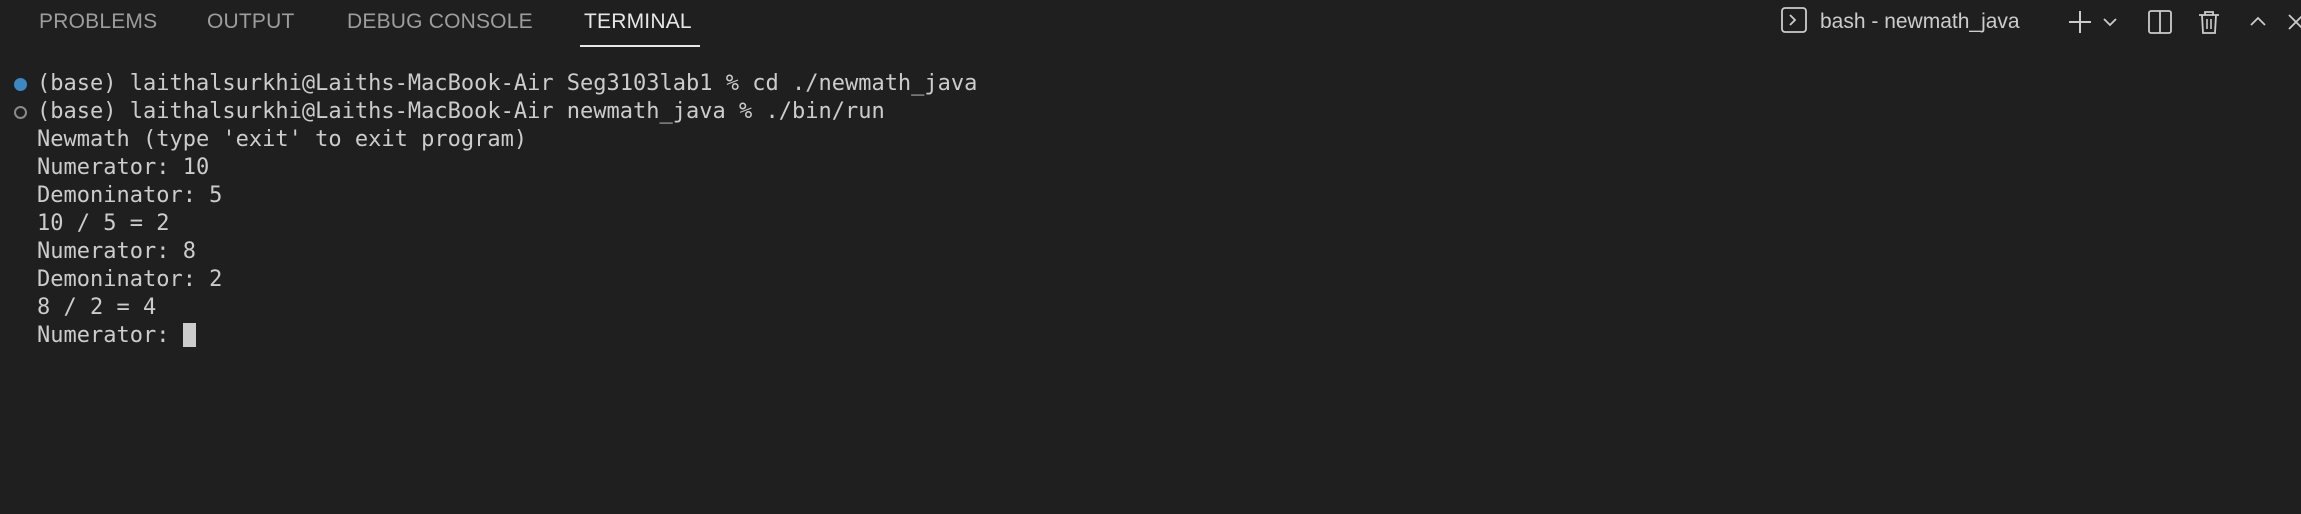  Describe the element at coordinates (123, 167) in the screenshot. I see `terminal-line: Numerator: 10` at that location.